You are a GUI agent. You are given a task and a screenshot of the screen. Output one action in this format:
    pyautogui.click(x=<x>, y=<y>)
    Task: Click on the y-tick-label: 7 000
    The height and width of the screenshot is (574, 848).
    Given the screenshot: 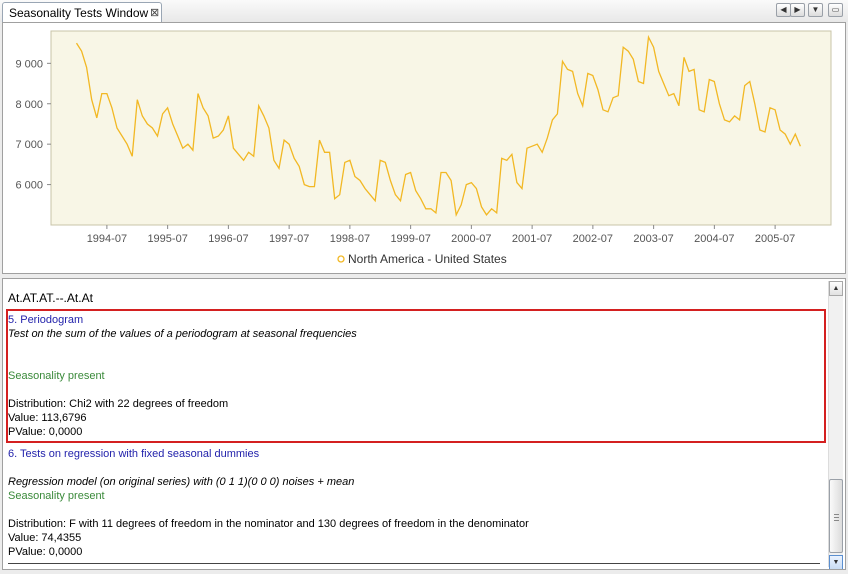 What is the action you would take?
    pyautogui.click(x=29, y=145)
    